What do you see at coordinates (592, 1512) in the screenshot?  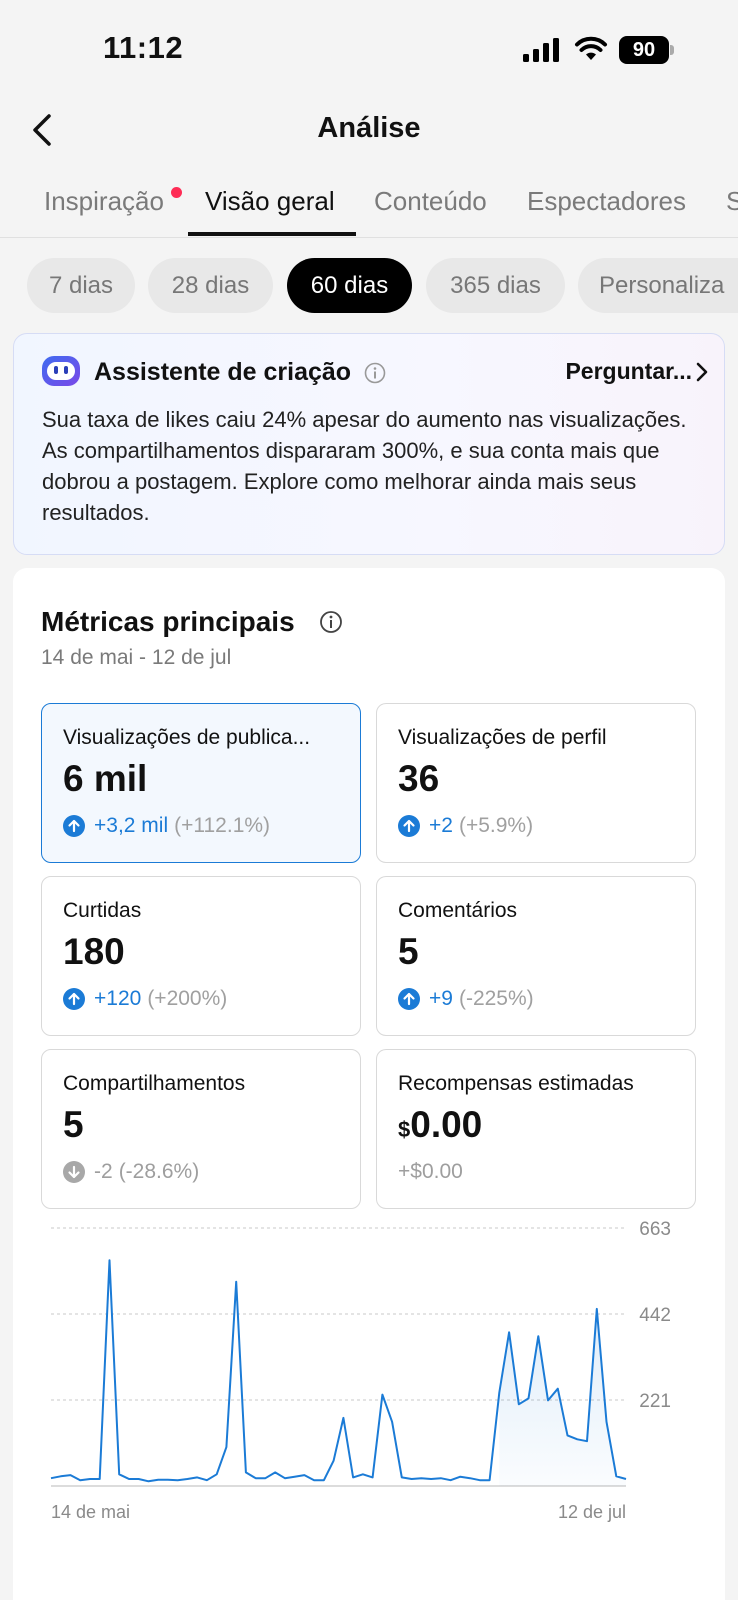 I see `x-tick-label: 12 de jul` at bounding box center [592, 1512].